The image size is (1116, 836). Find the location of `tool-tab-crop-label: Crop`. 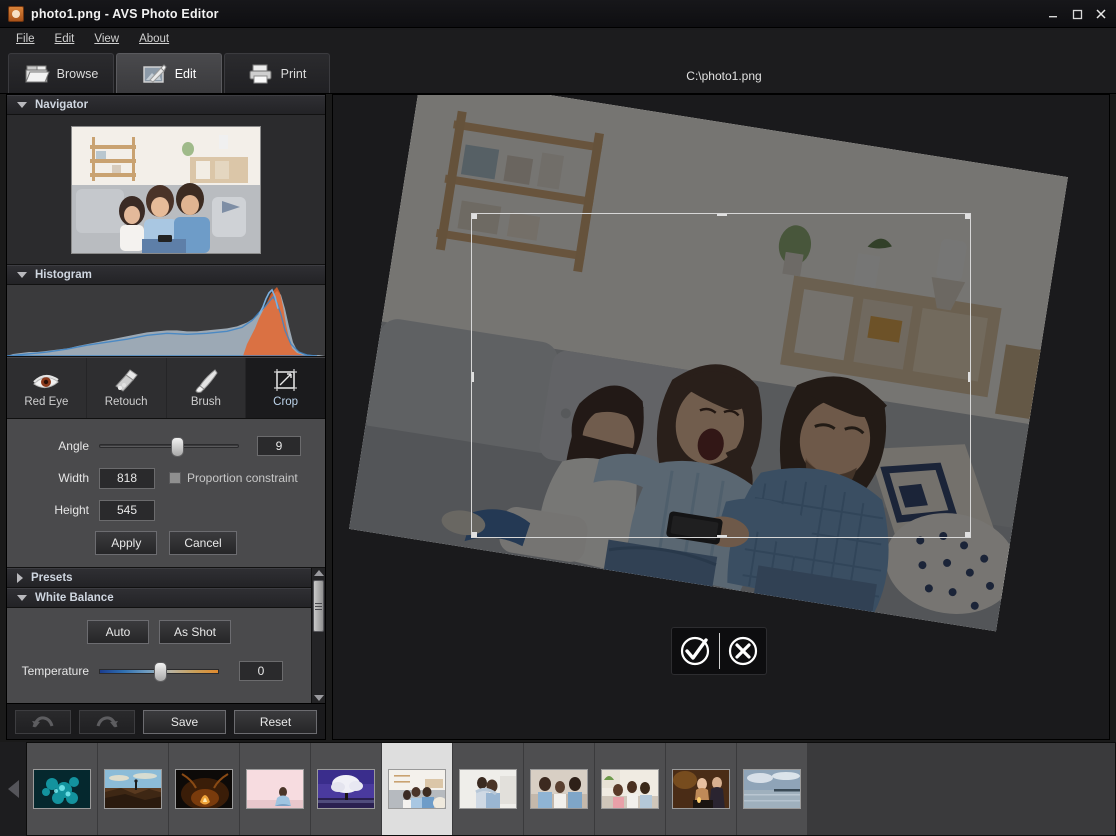

tool-tab-crop-label: Crop is located at coordinates (286, 402).